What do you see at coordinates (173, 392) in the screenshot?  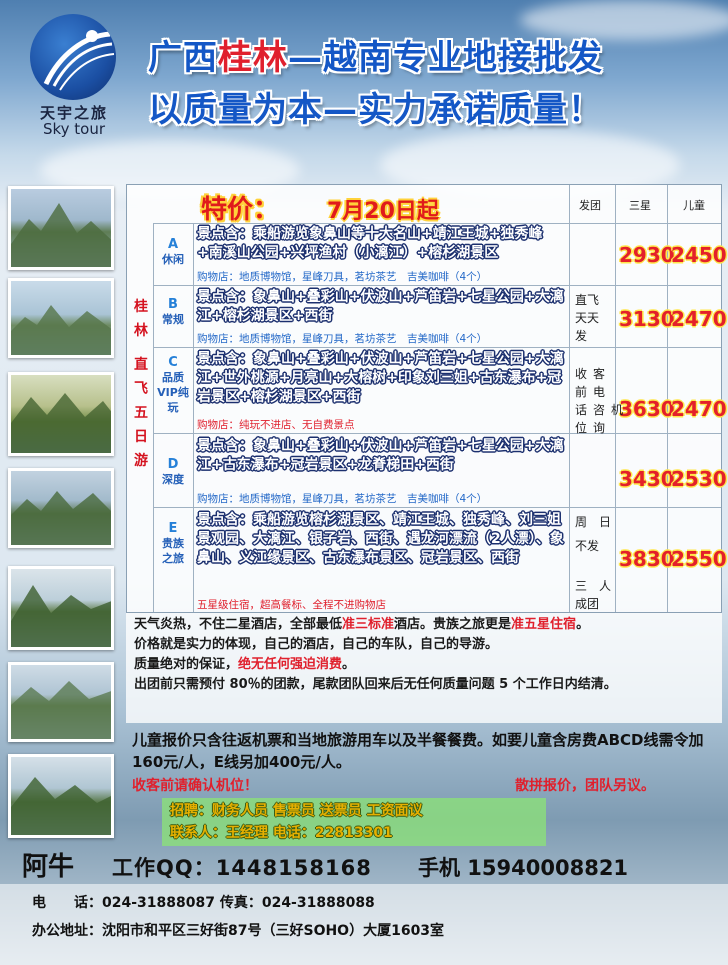 I see `route-name: 品质VIP纯玩` at bounding box center [173, 392].